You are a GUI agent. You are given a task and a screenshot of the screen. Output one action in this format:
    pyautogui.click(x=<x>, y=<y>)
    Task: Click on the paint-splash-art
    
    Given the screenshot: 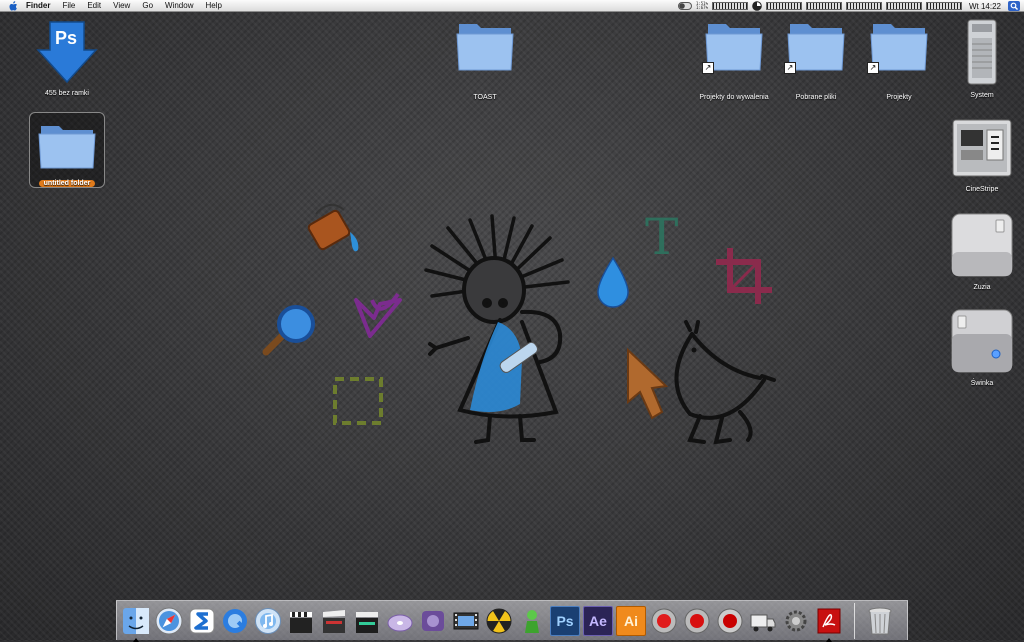 What is the action you would take?
    pyautogui.click(x=496, y=367)
    